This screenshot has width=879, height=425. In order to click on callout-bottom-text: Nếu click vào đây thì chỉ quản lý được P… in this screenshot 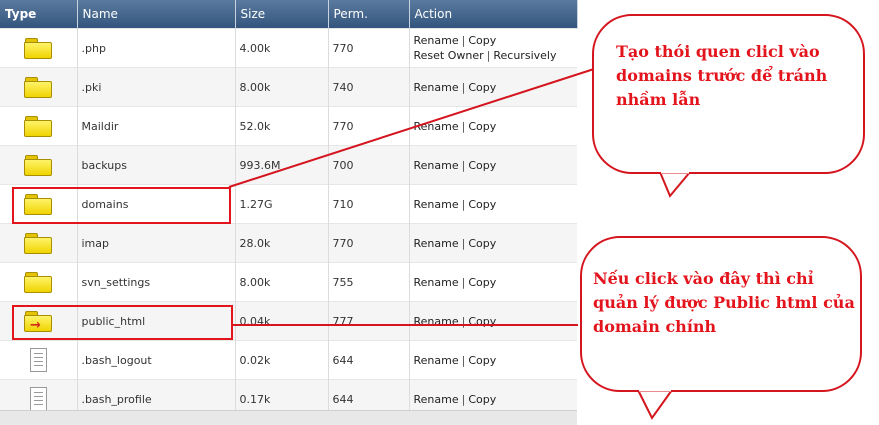, I will do `click(724, 302)`.